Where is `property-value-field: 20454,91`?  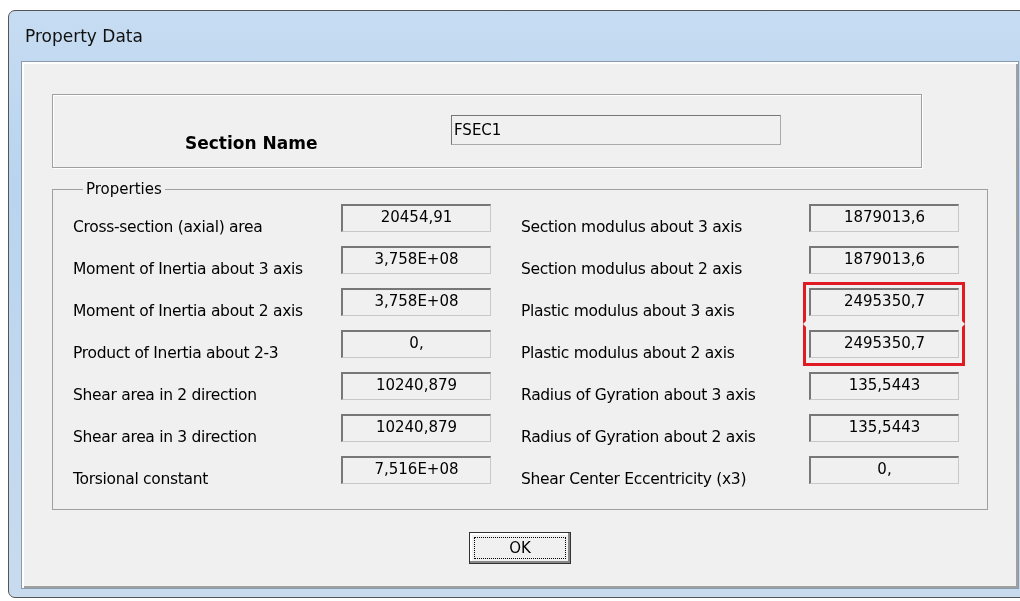 property-value-field: 20454,91 is located at coordinates (416, 218).